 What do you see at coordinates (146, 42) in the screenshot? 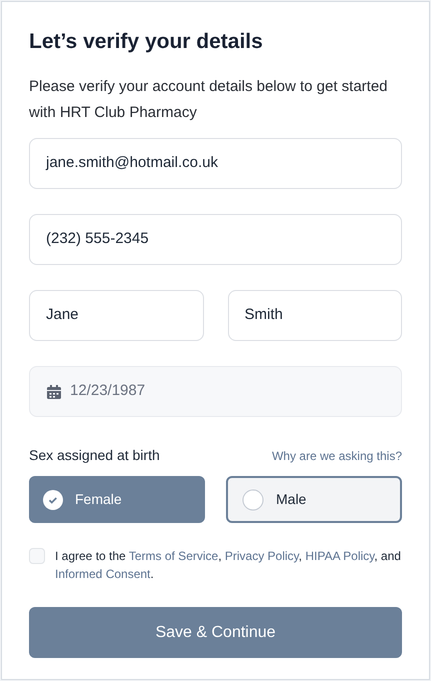
I see `page-title: Let’s verify your details` at bounding box center [146, 42].